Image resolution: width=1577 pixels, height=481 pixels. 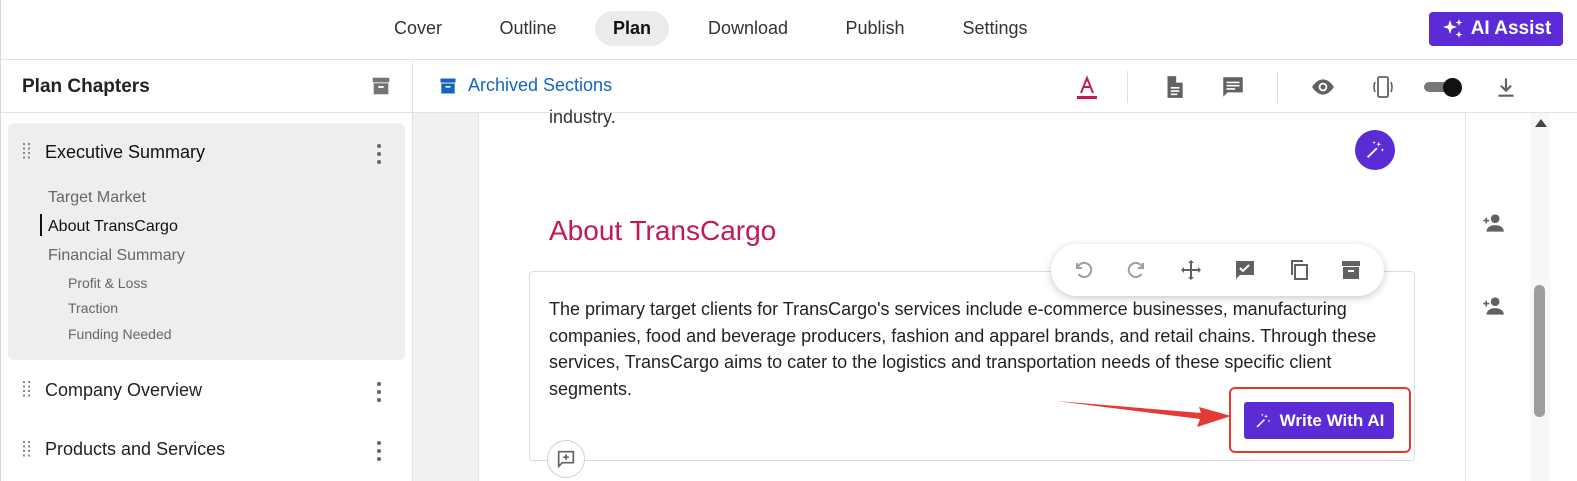 I want to click on copy-icon, so click(x=1299, y=270).